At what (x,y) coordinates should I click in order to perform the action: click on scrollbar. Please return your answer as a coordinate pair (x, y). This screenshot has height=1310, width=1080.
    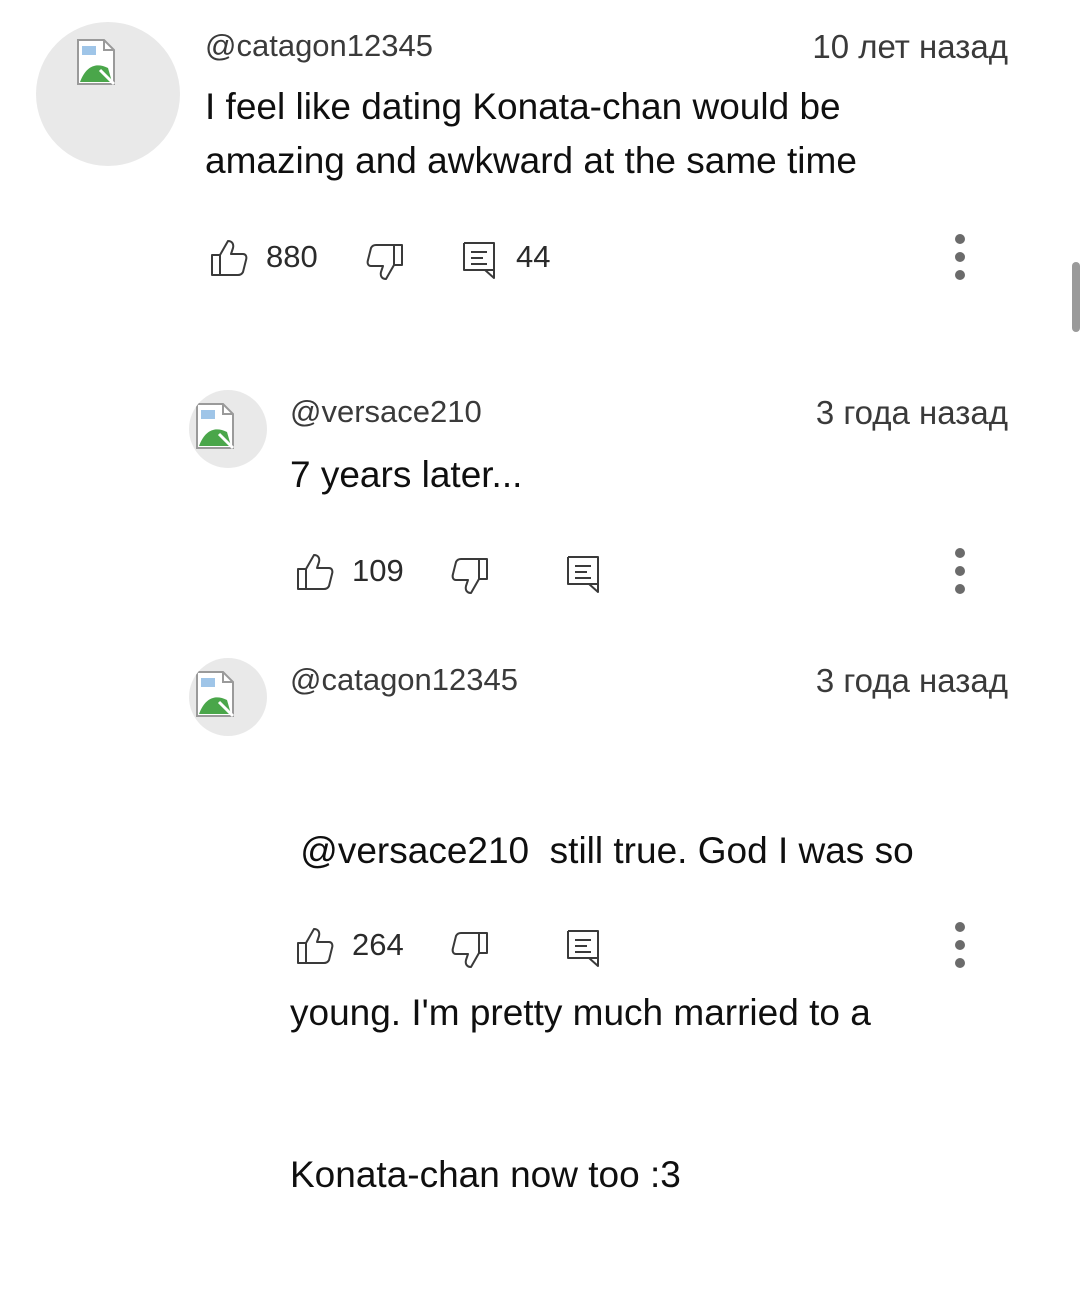
    Looking at the image, I should click on (1076, 297).